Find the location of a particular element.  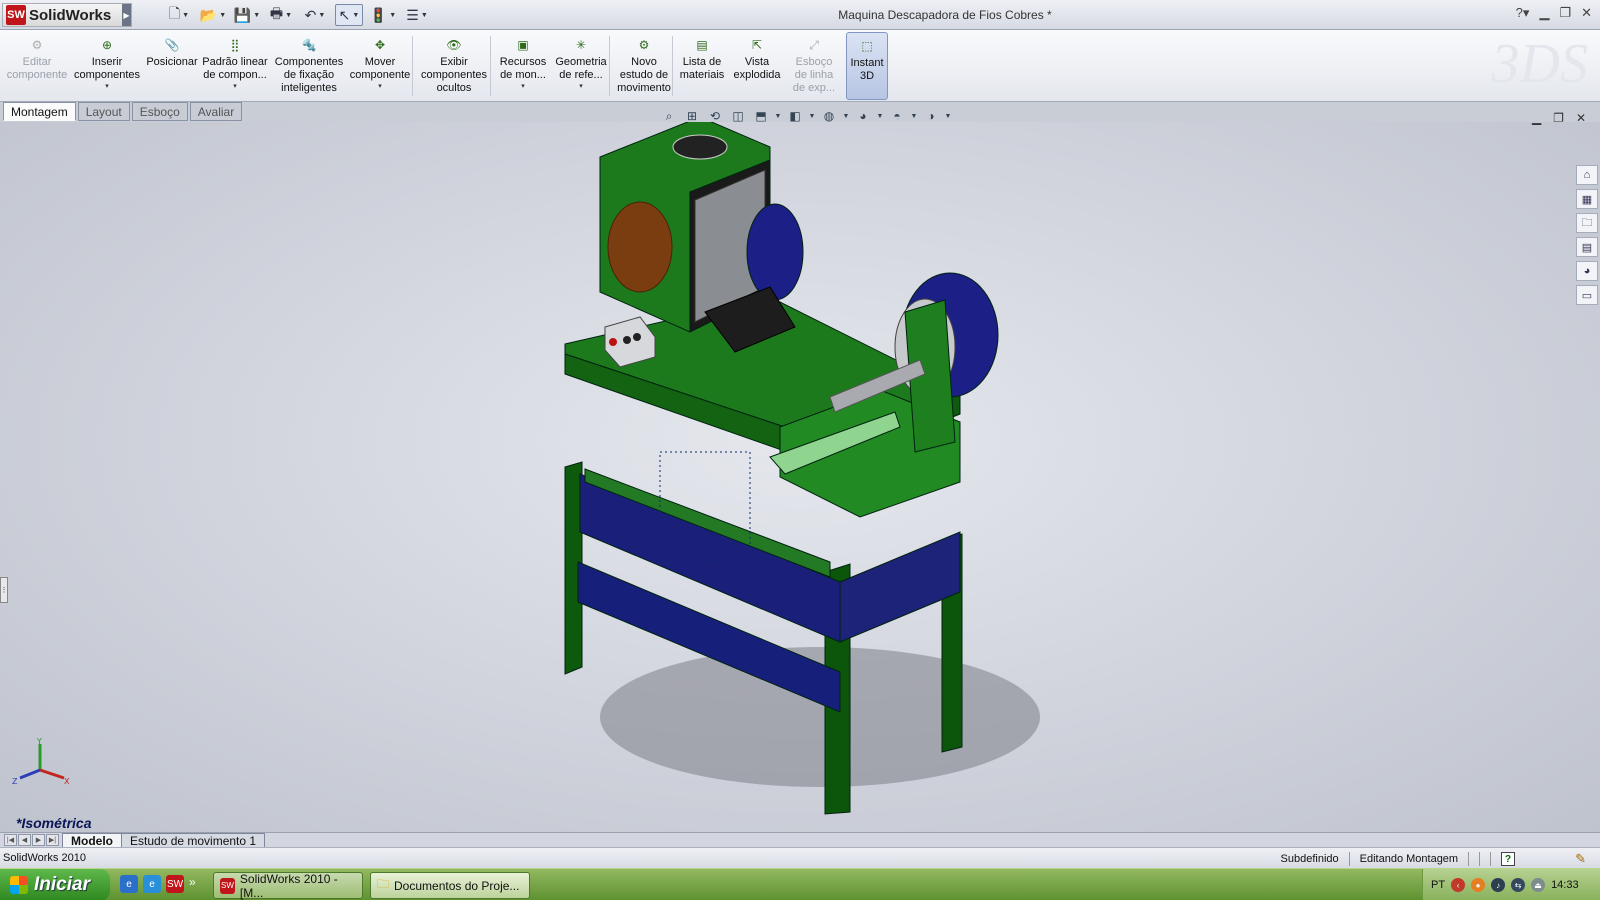

section-view-icon: ◫ is located at coordinates (738, 116).